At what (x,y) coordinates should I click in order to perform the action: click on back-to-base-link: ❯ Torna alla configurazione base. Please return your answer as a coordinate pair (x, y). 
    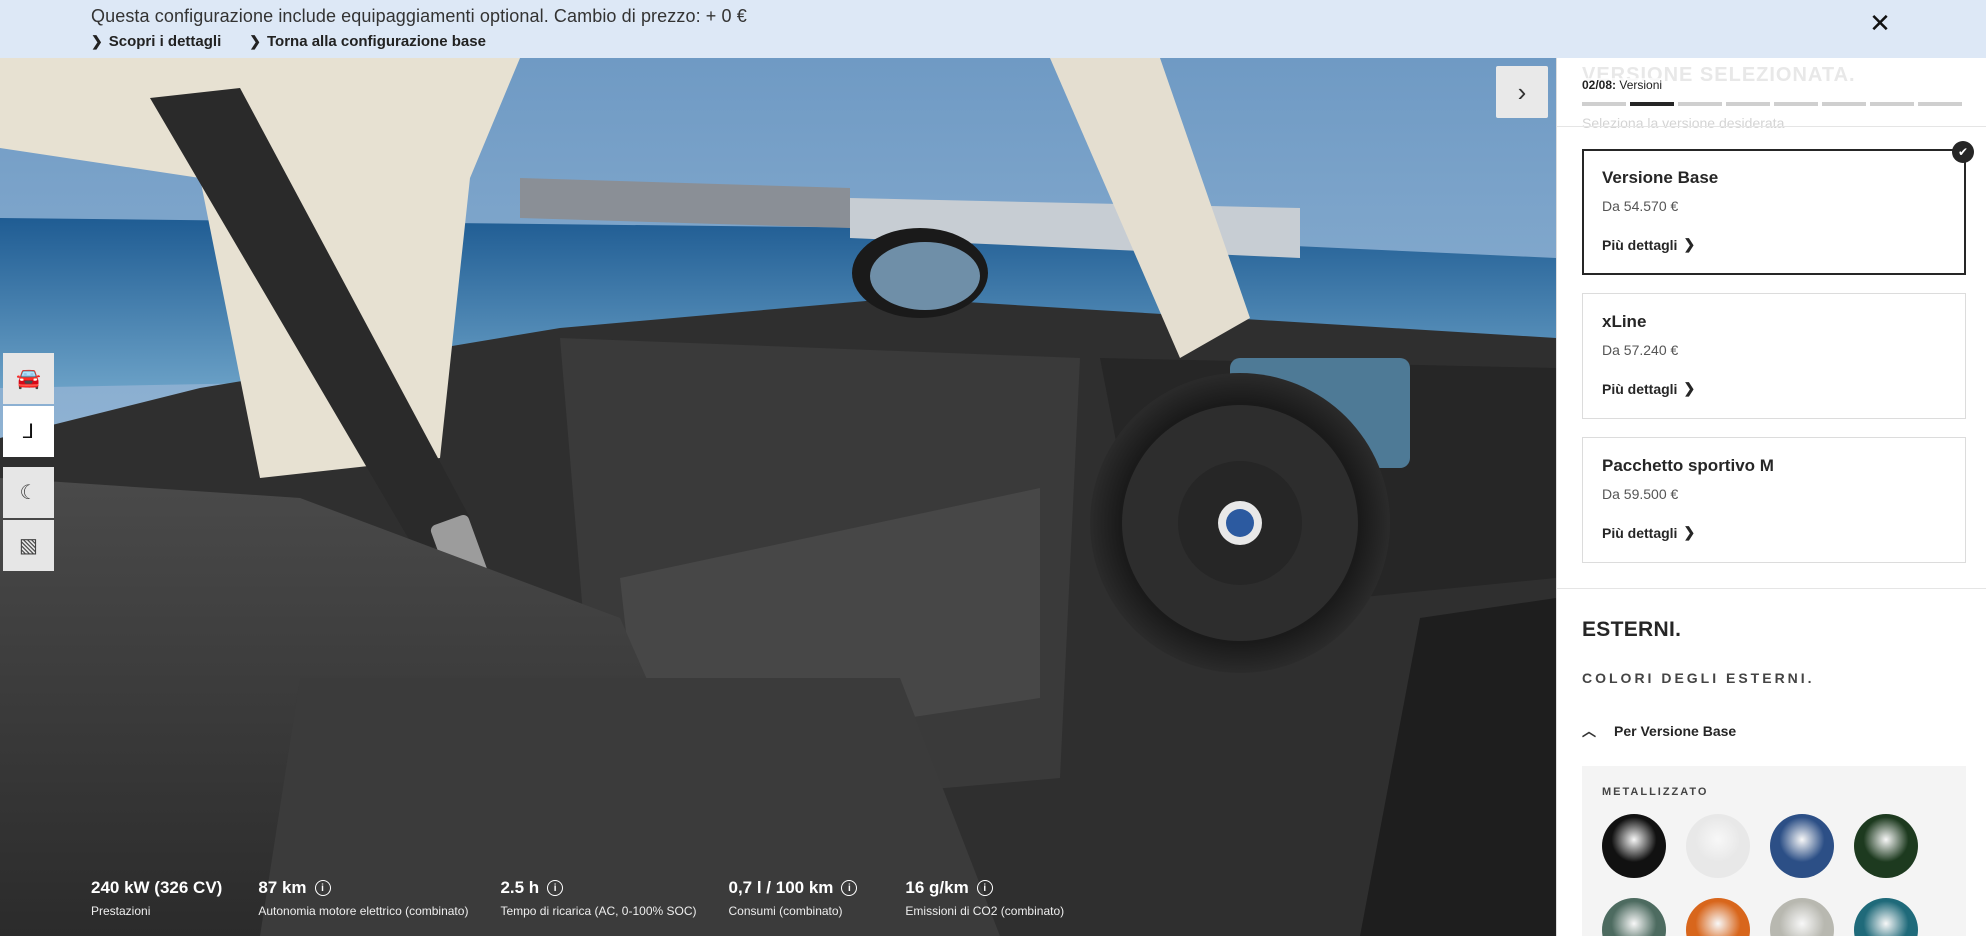
    Looking at the image, I should click on (367, 41).